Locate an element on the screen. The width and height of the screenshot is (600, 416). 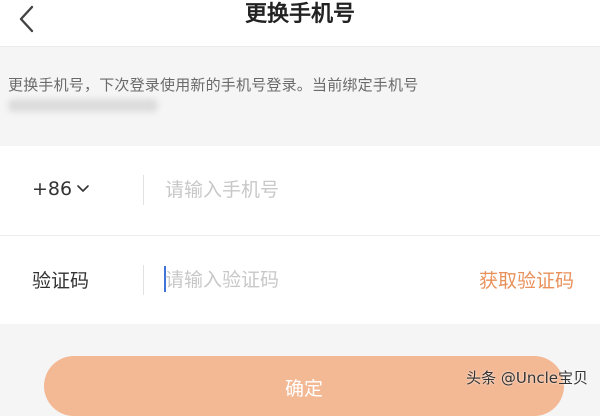
verification-code-input is located at coordinates (300, 280).